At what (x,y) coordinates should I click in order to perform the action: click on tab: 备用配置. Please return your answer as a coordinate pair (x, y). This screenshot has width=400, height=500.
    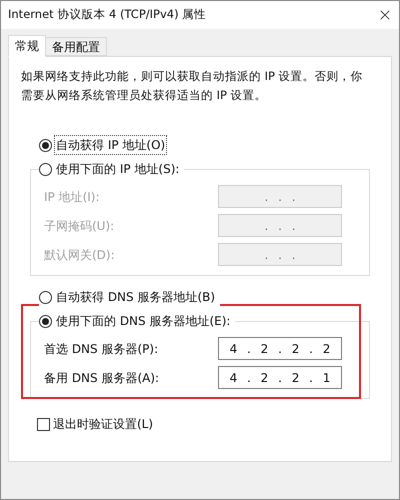
    Looking at the image, I should click on (76, 46).